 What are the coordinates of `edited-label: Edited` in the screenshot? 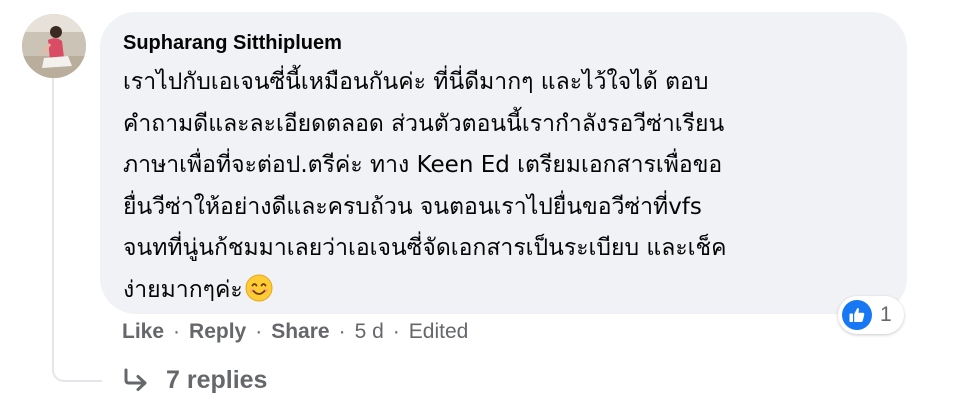 It's located at (439, 332).